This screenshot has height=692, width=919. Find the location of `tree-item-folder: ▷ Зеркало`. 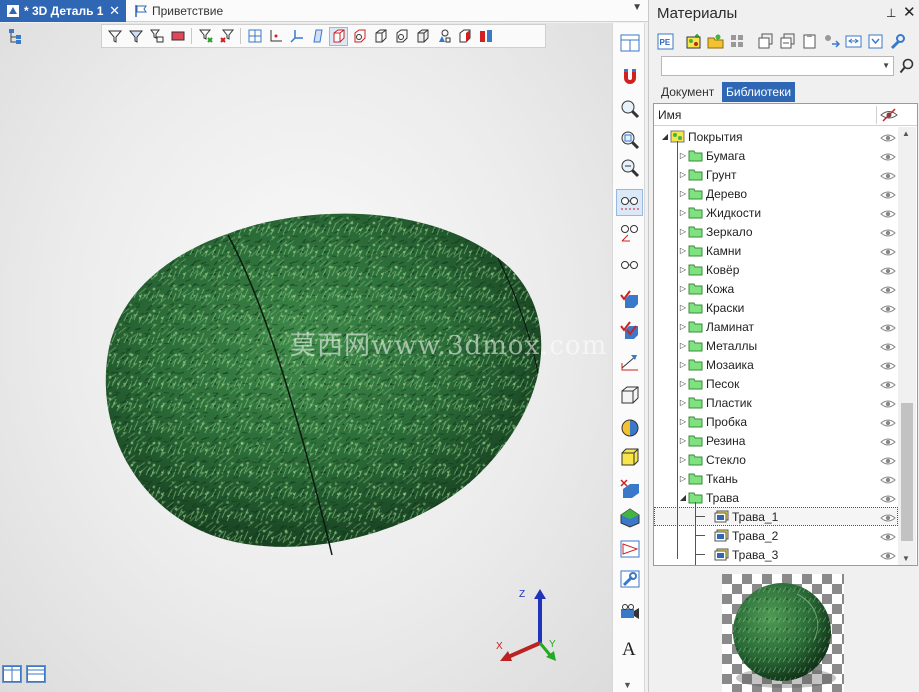

tree-item-folder: ▷ Зеркало is located at coordinates (776, 231).